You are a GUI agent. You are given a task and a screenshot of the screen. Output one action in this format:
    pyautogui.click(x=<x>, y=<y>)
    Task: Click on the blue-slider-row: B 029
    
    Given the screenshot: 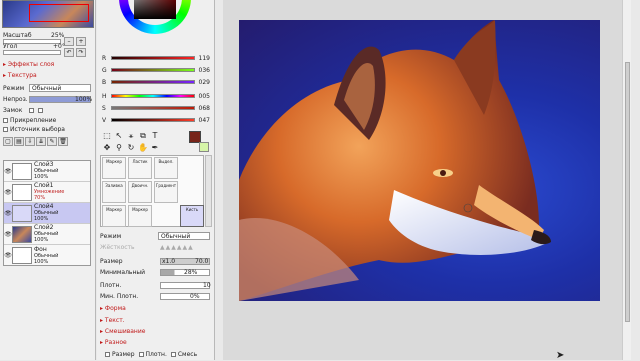 What is the action you would take?
    pyautogui.click(x=156, y=83)
    